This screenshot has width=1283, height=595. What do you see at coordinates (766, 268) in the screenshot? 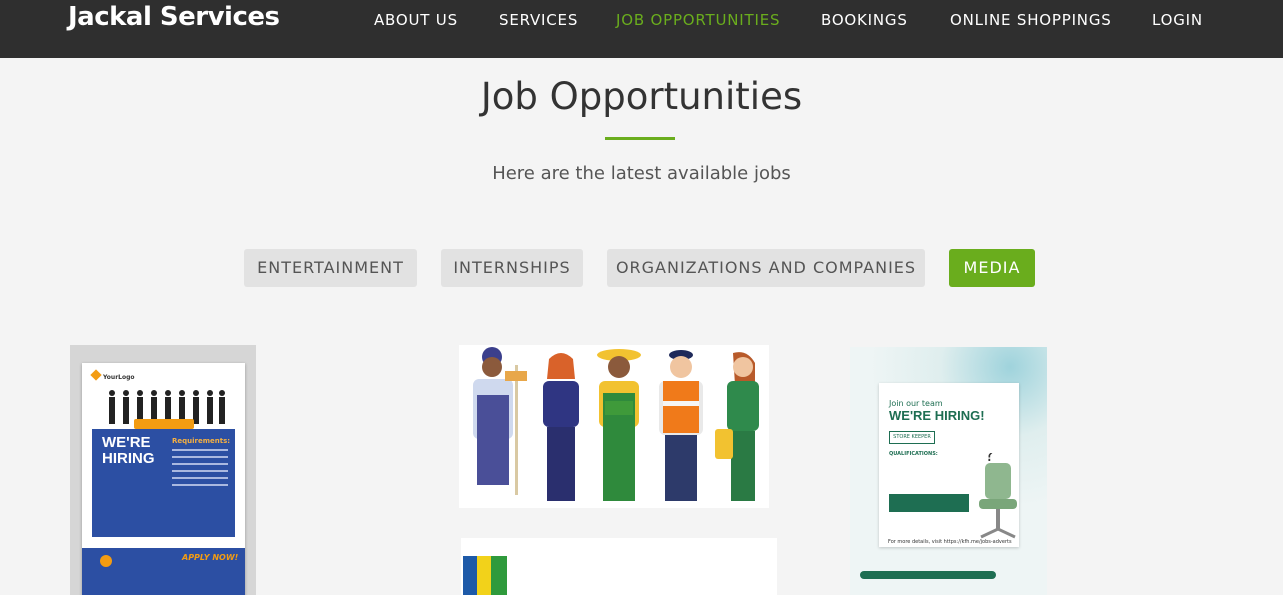
I see `filter-organizations-and-companies: ORGANIZATIONS AND COMPANIES` at bounding box center [766, 268].